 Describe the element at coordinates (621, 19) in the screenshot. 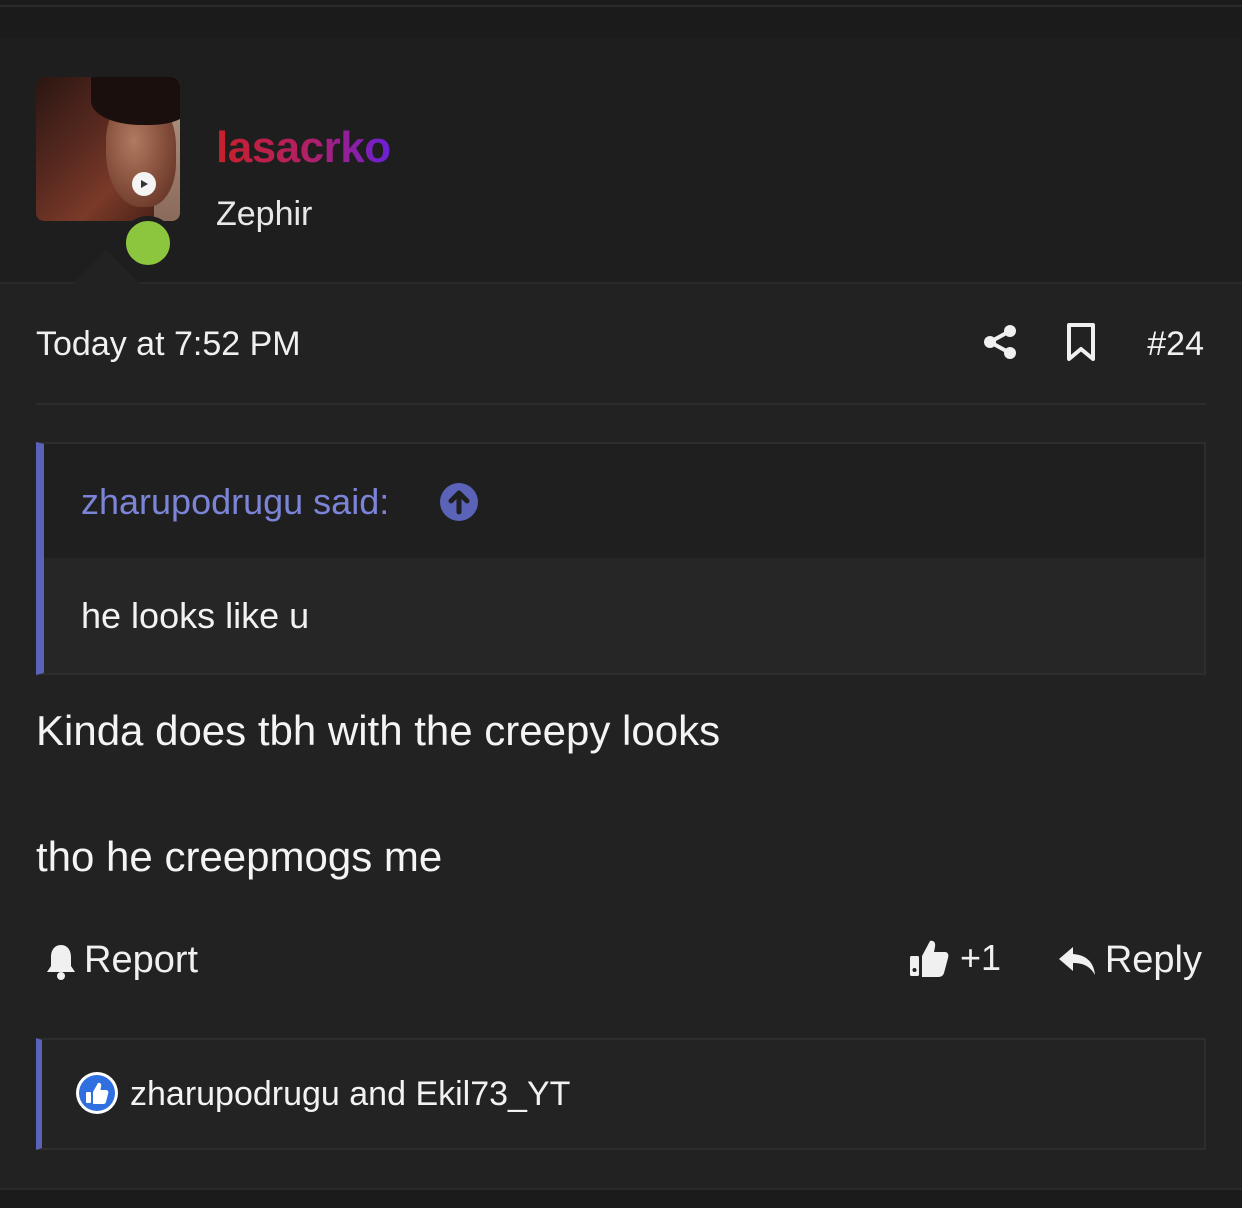

I see `top-strip` at that location.